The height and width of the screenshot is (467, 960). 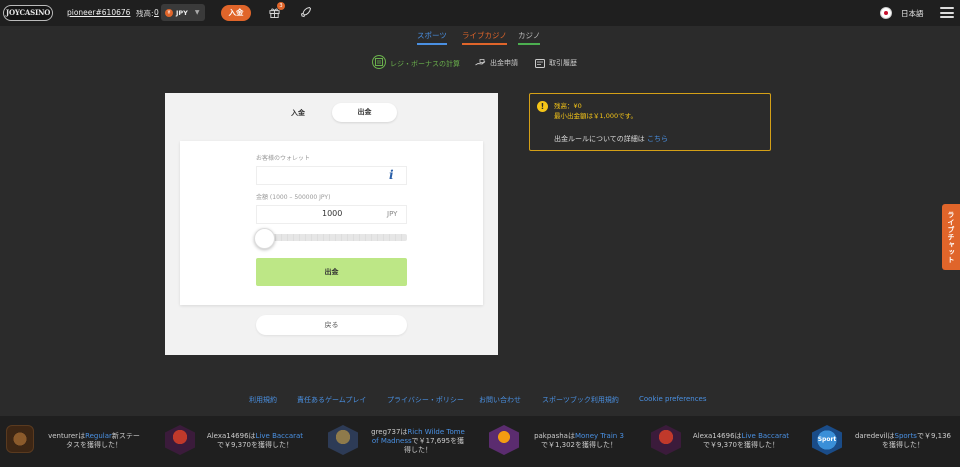 I want to click on tab-sports: スポーツ, so click(x=432, y=37).